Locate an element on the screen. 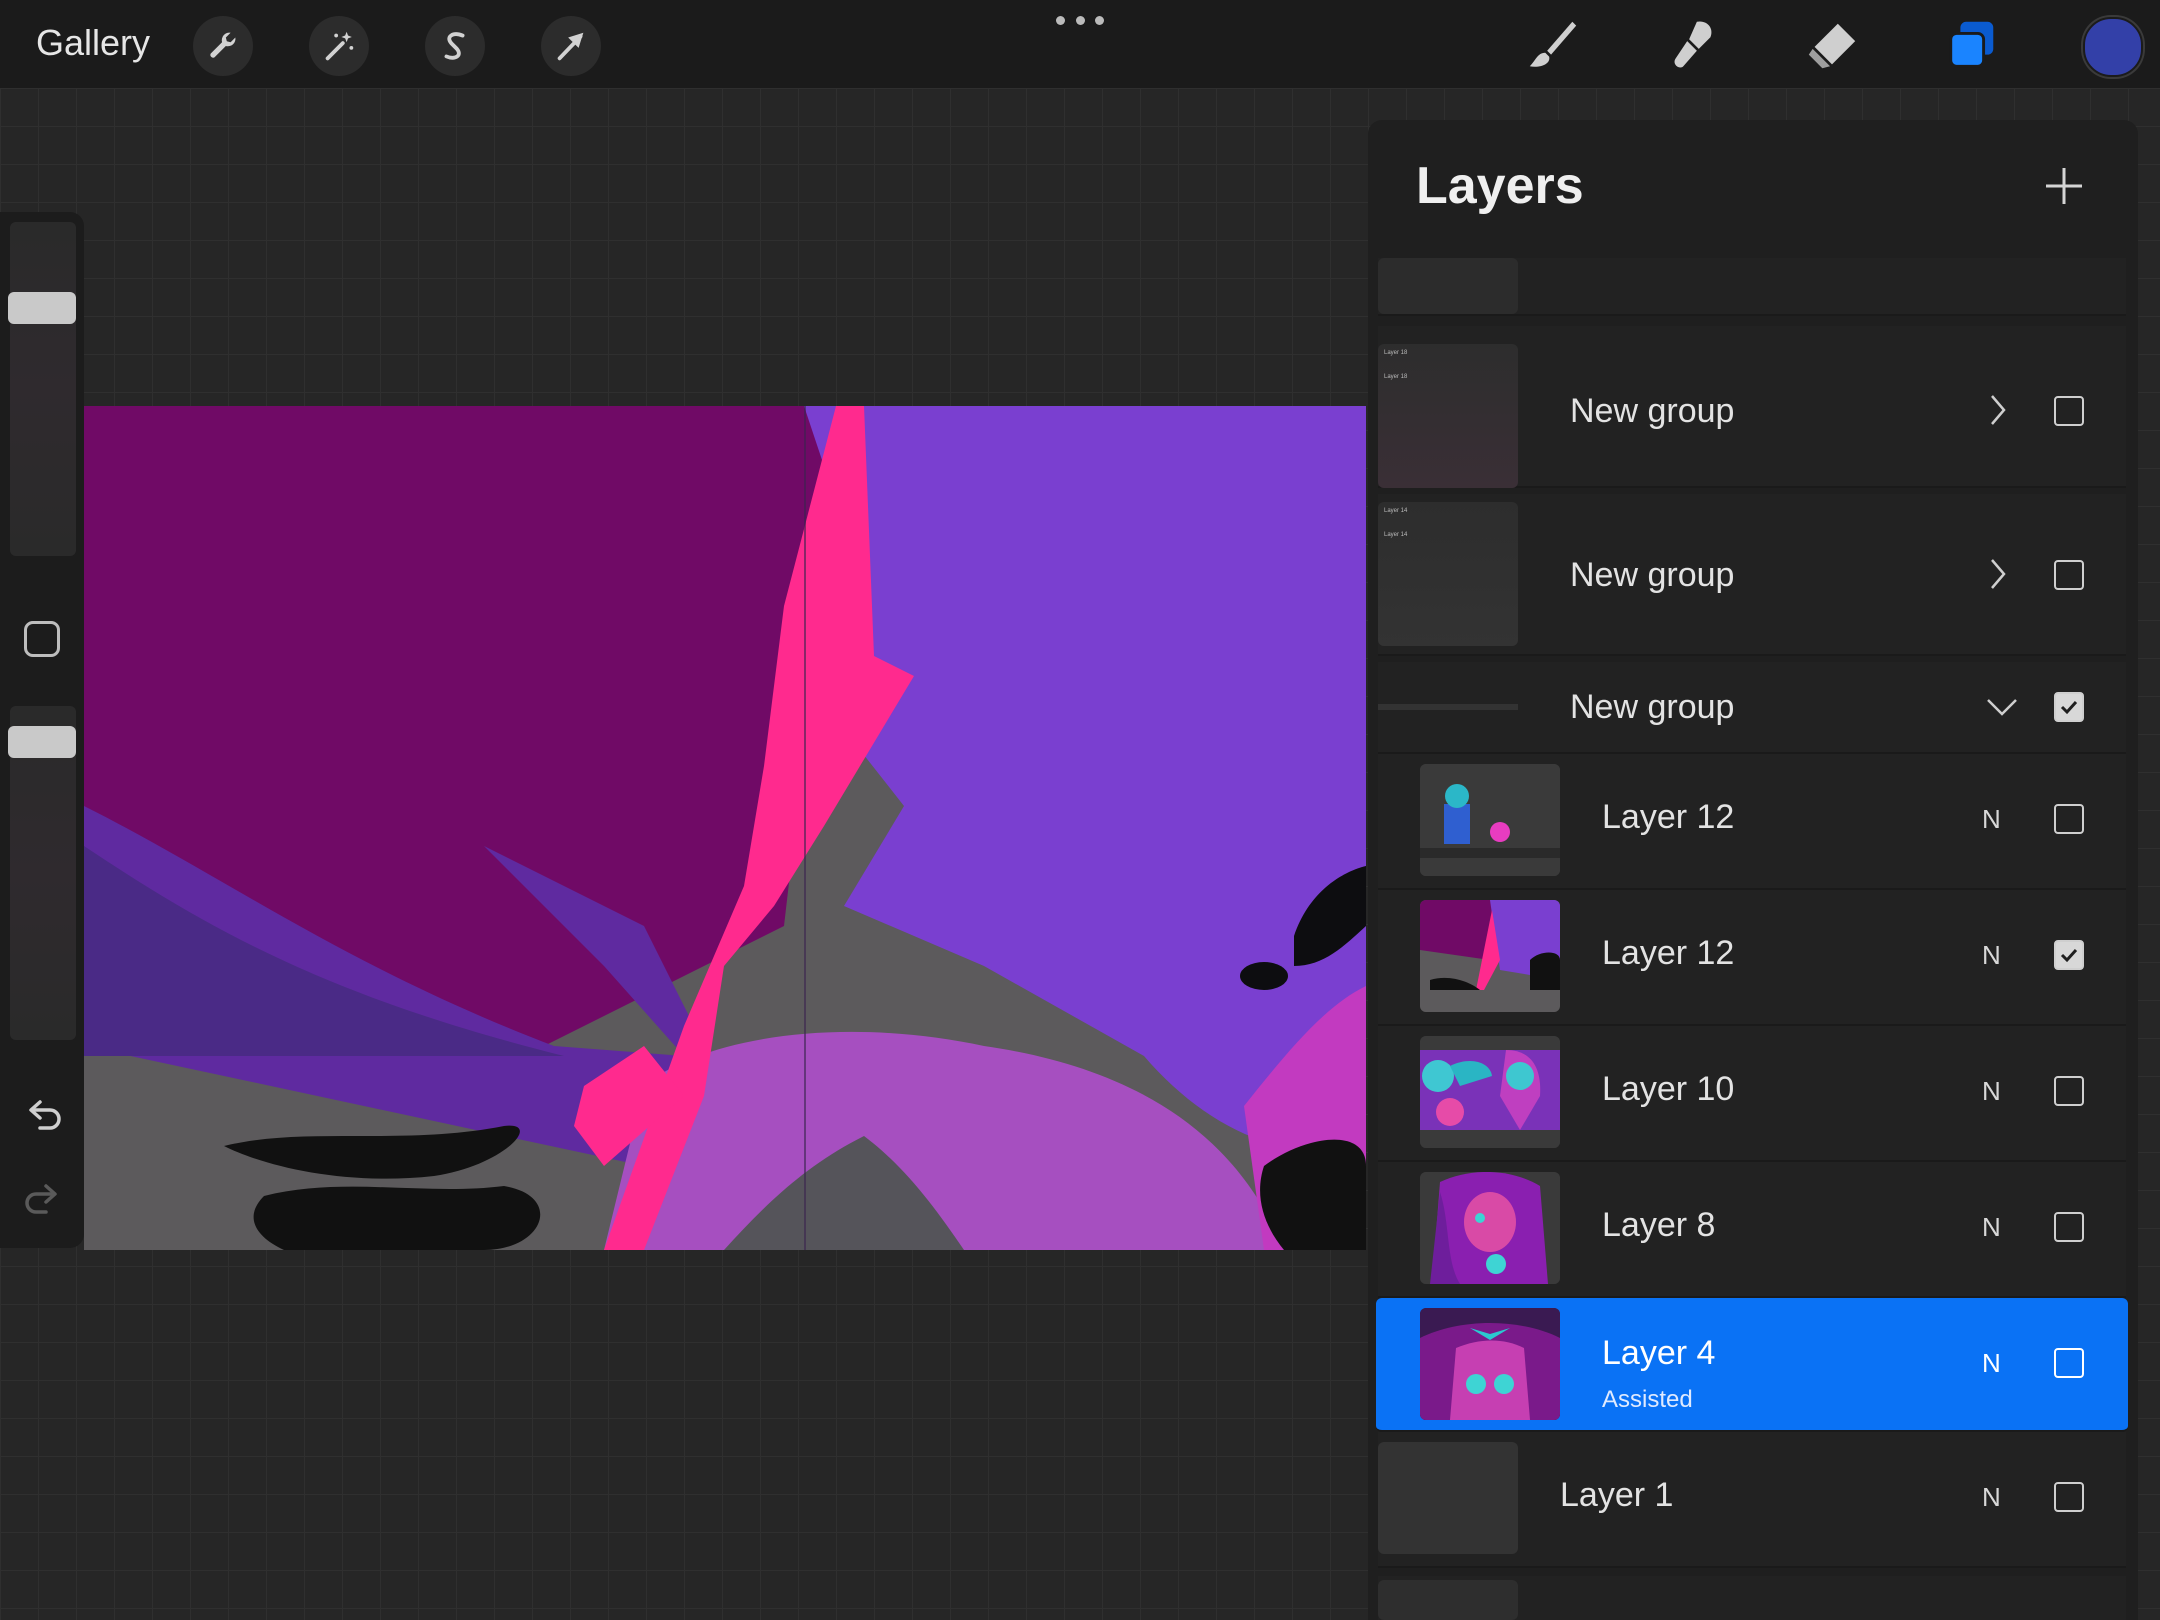 Image resolution: width=2160 pixels, height=1620 pixels. eraser-icon is located at coordinates (1832, 46).